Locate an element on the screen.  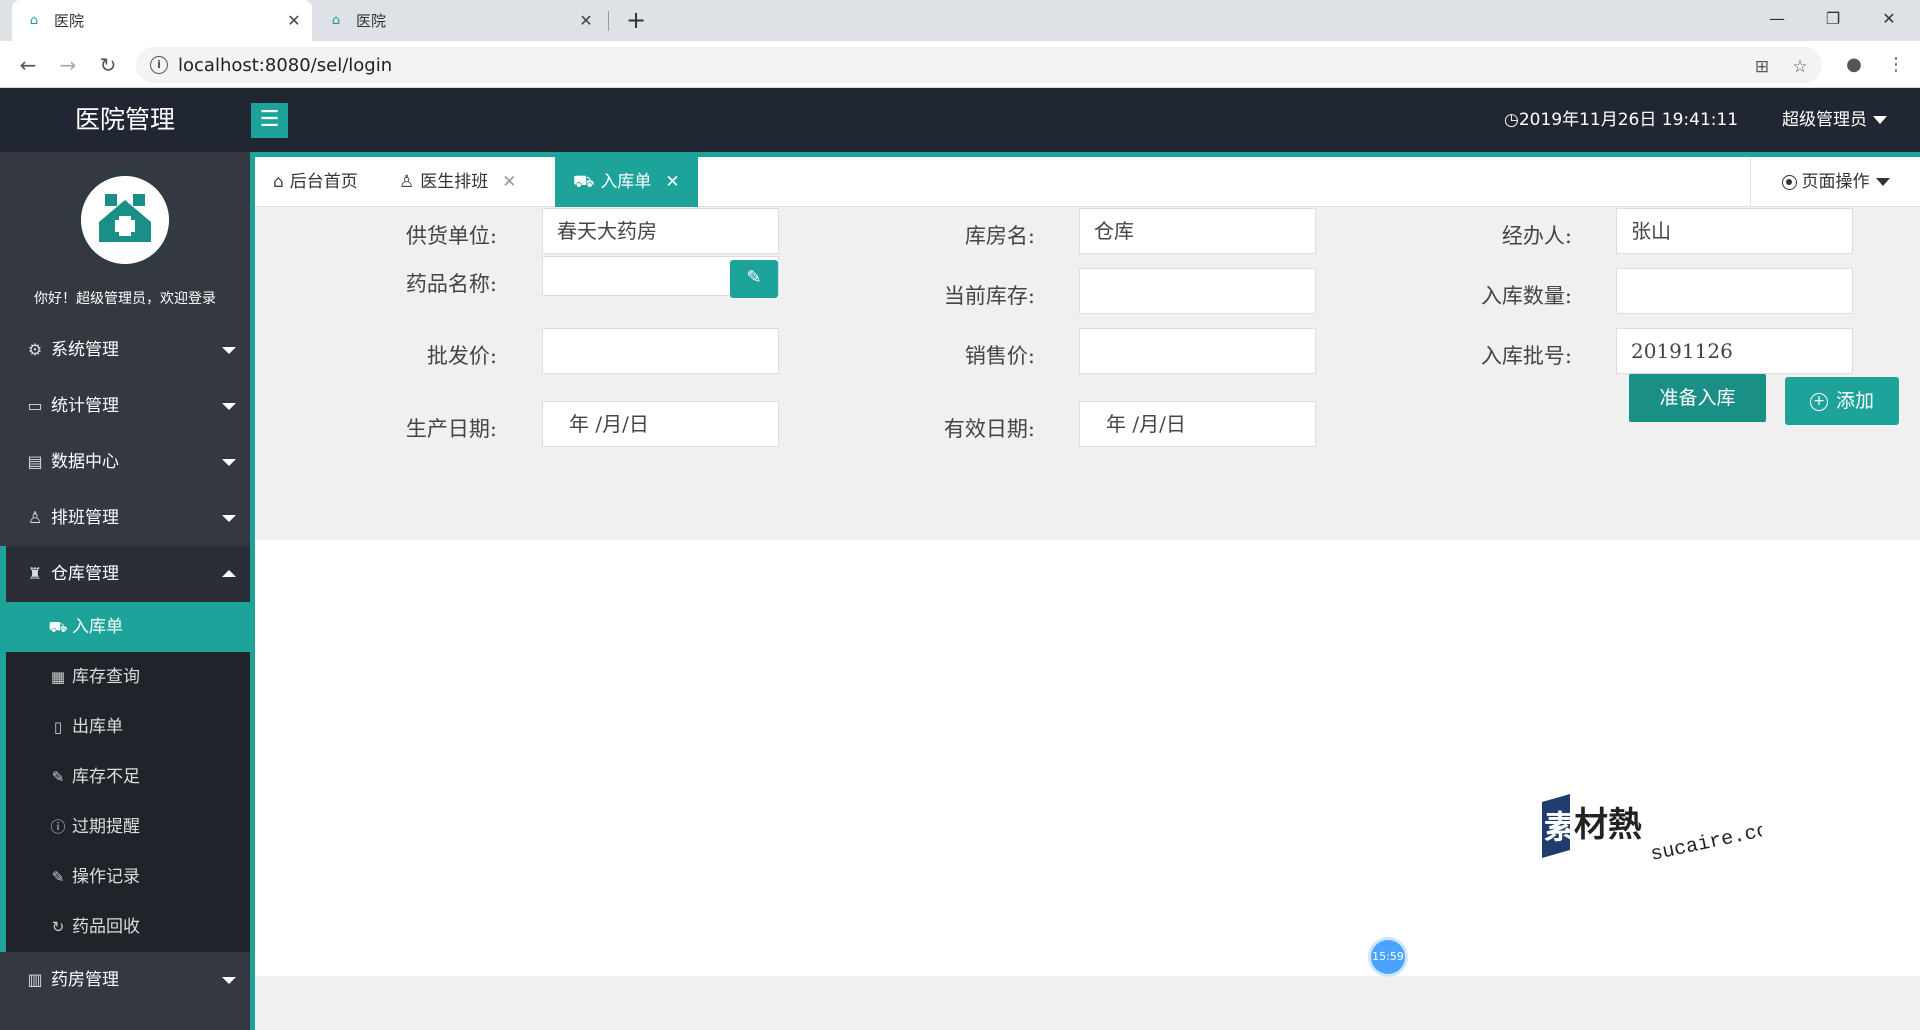
current-stock-label: 当前库存: is located at coordinates (989, 296).